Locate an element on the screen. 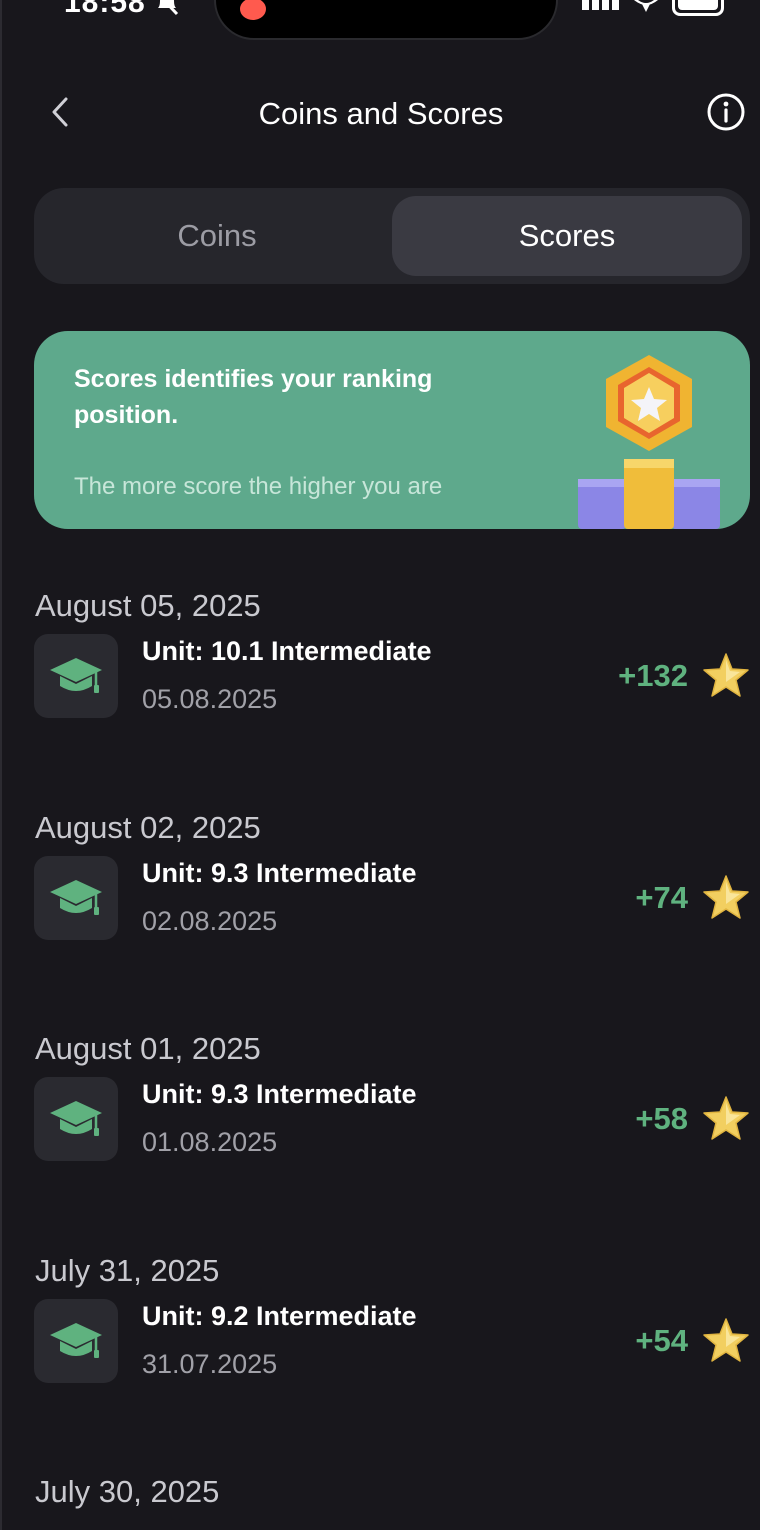 The height and width of the screenshot is (1530, 760). page-title: Coins and Scores is located at coordinates (381, 113).